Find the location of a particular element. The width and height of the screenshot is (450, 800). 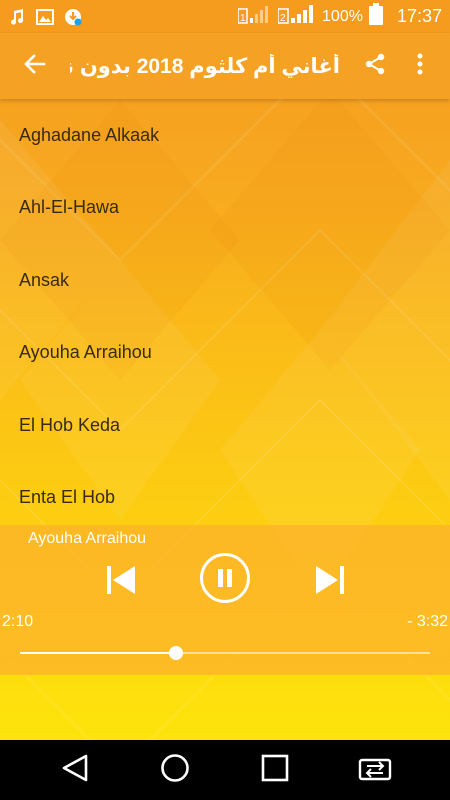

share-icon is located at coordinates (375, 66).